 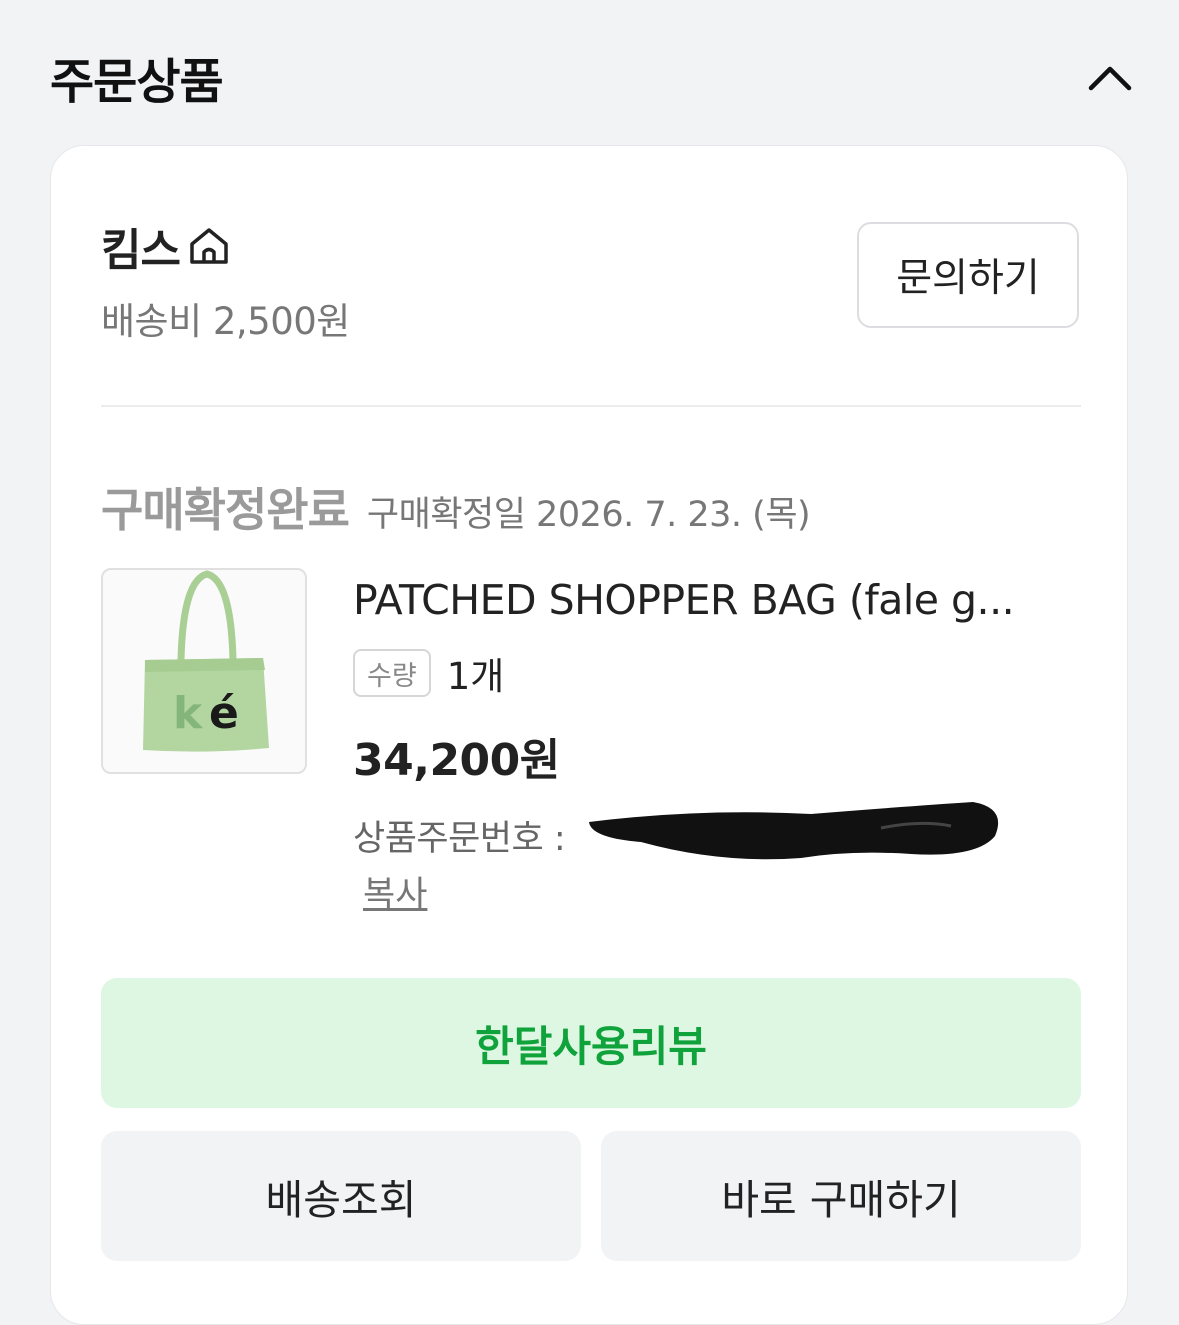 What do you see at coordinates (591, 406) in the screenshot?
I see `divider` at bounding box center [591, 406].